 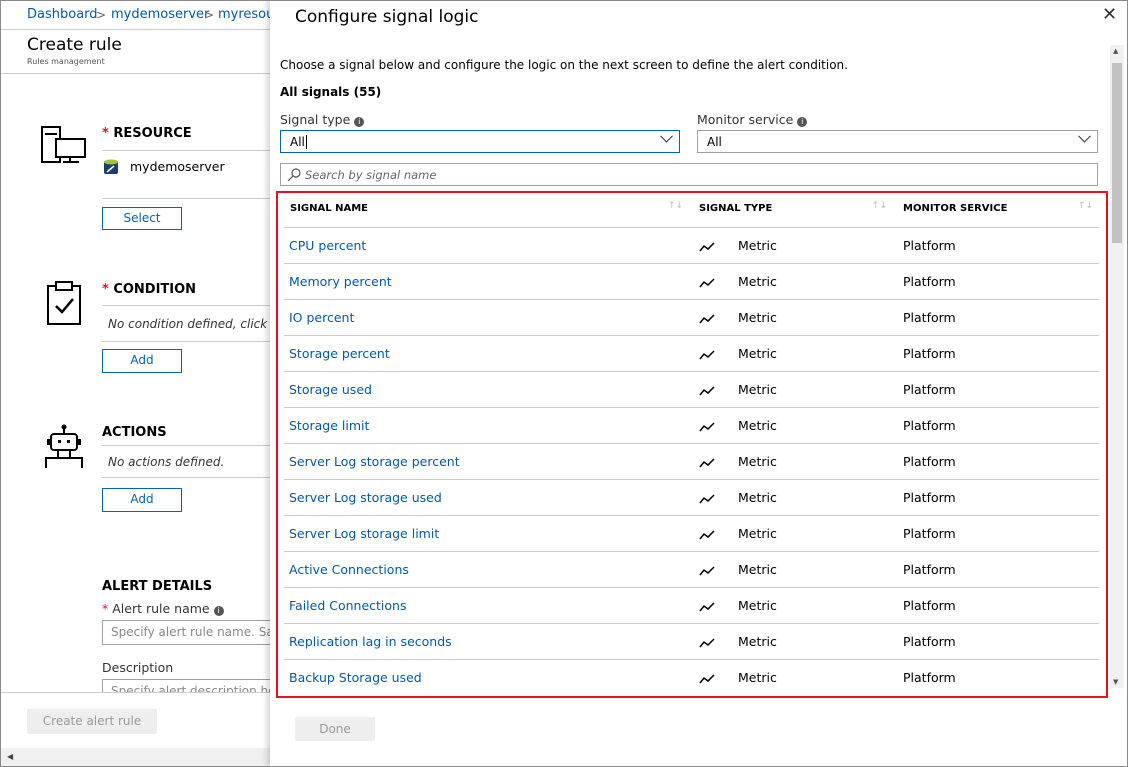 I want to click on vertical-scrollbar: ▲ ▼, so click(x=1117, y=366).